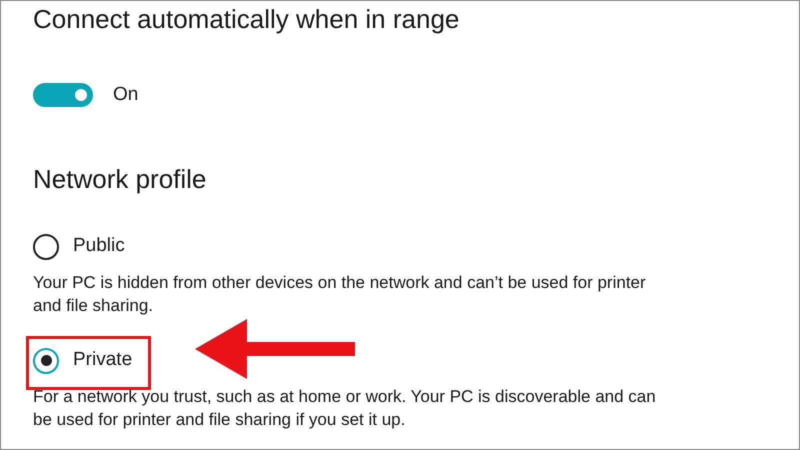 The height and width of the screenshot is (450, 800). What do you see at coordinates (63, 95) in the screenshot?
I see `toggle-switch` at bounding box center [63, 95].